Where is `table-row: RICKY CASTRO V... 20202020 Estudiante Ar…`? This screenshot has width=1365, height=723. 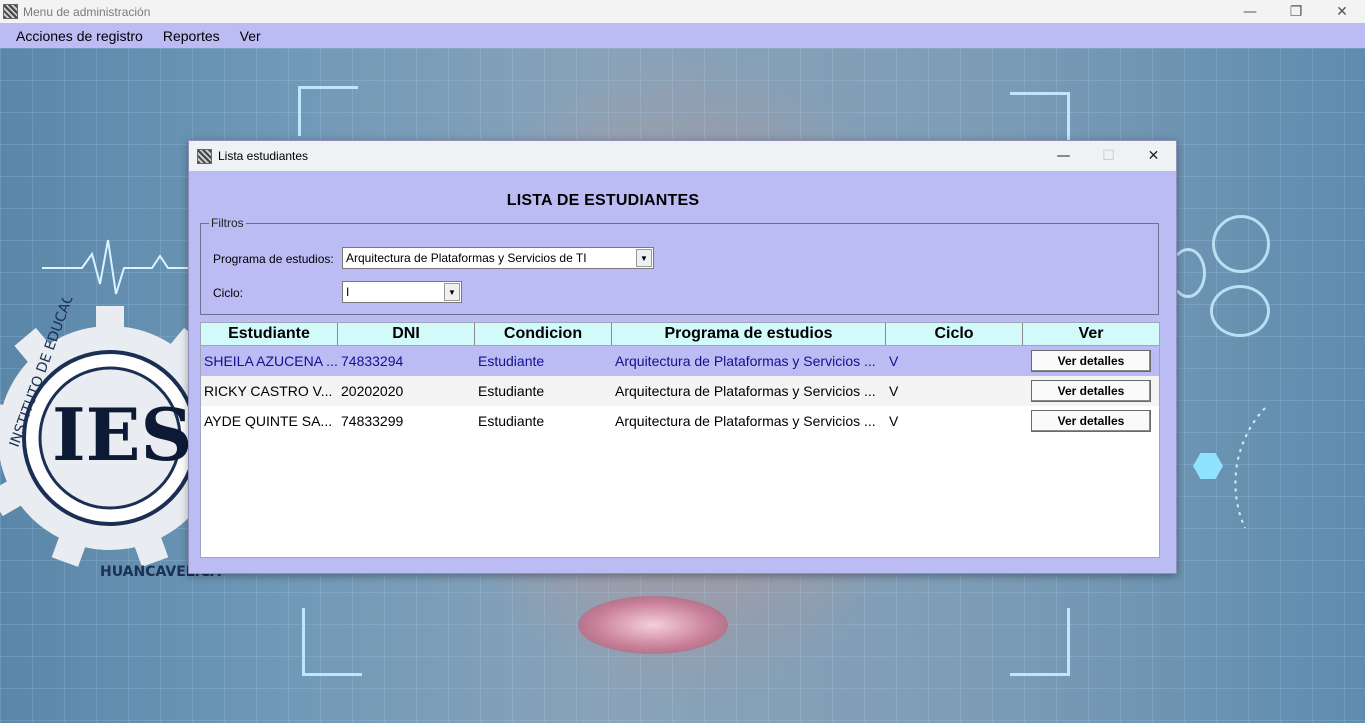
table-row: RICKY CASTRO V... 20202020 Estudiante Ar… is located at coordinates (680, 391).